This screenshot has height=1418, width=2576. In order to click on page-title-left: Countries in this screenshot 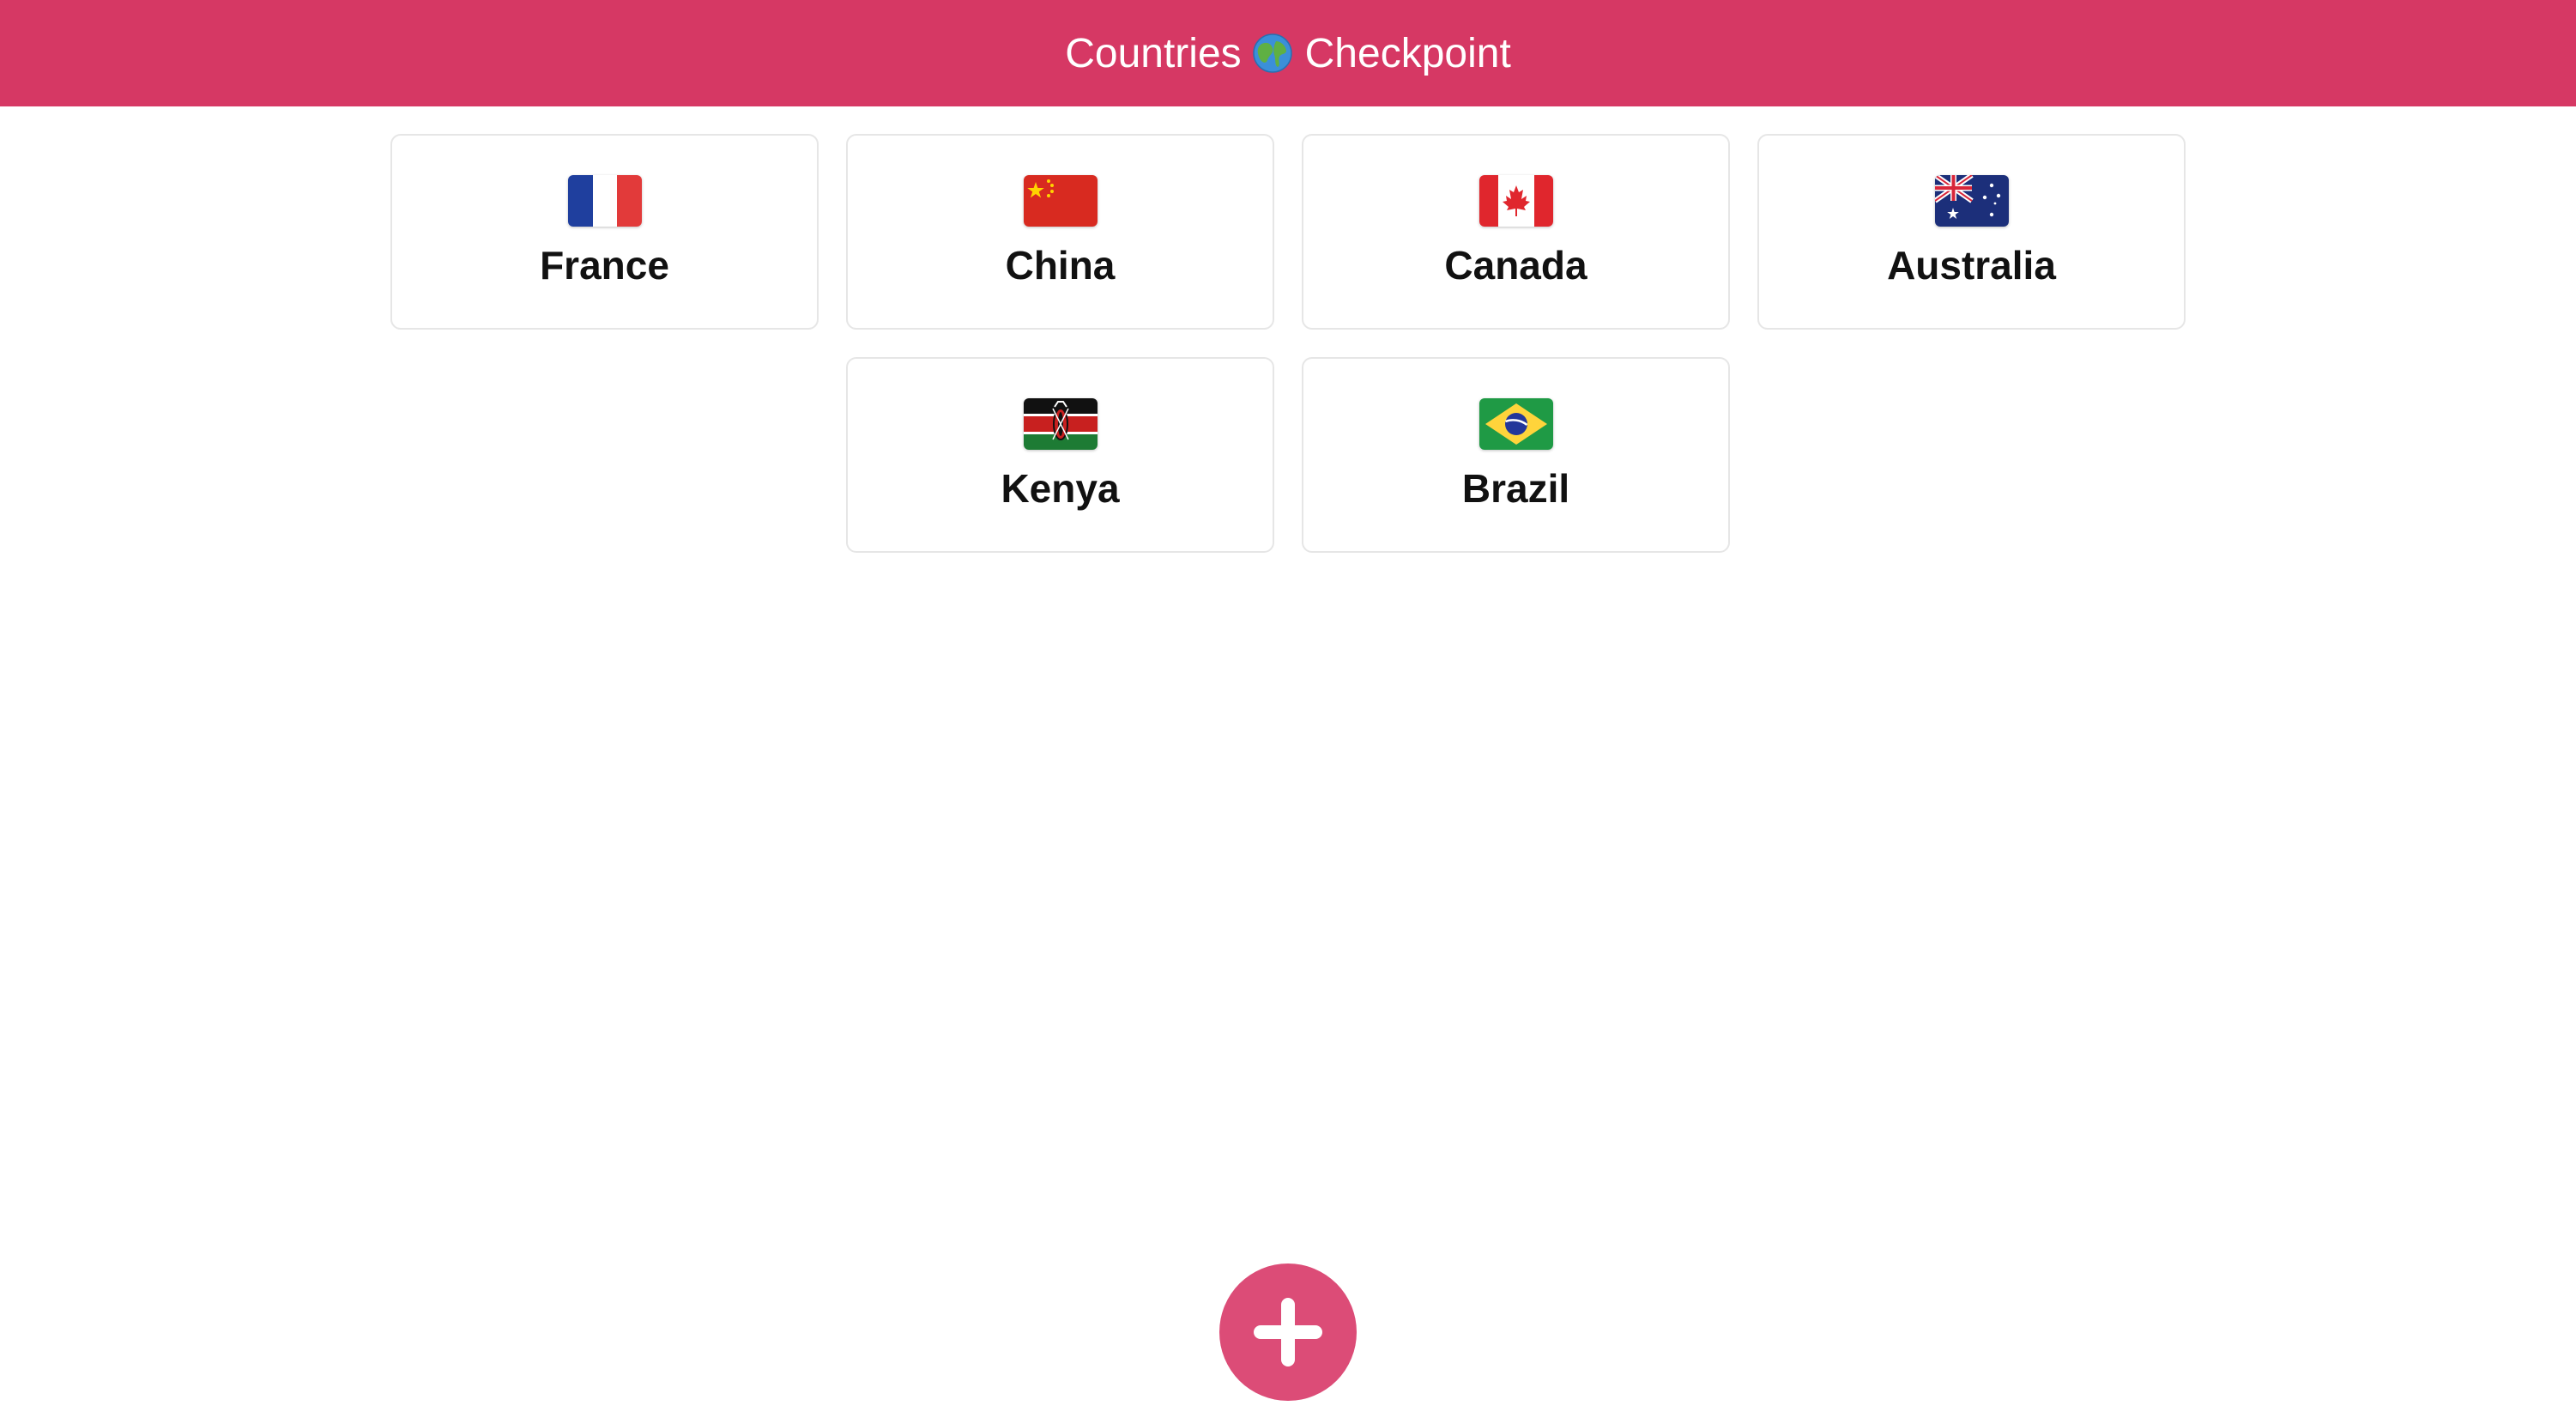, I will do `click(1153, 53)`.